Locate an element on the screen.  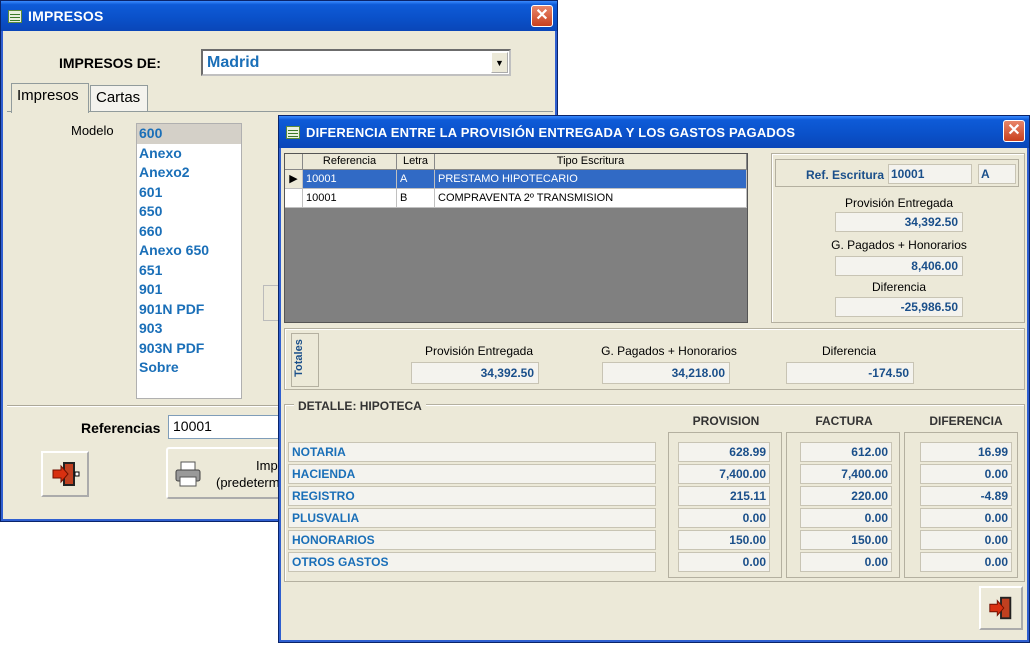
provision-cell: 628.99 is located at coordinates (724, 452).